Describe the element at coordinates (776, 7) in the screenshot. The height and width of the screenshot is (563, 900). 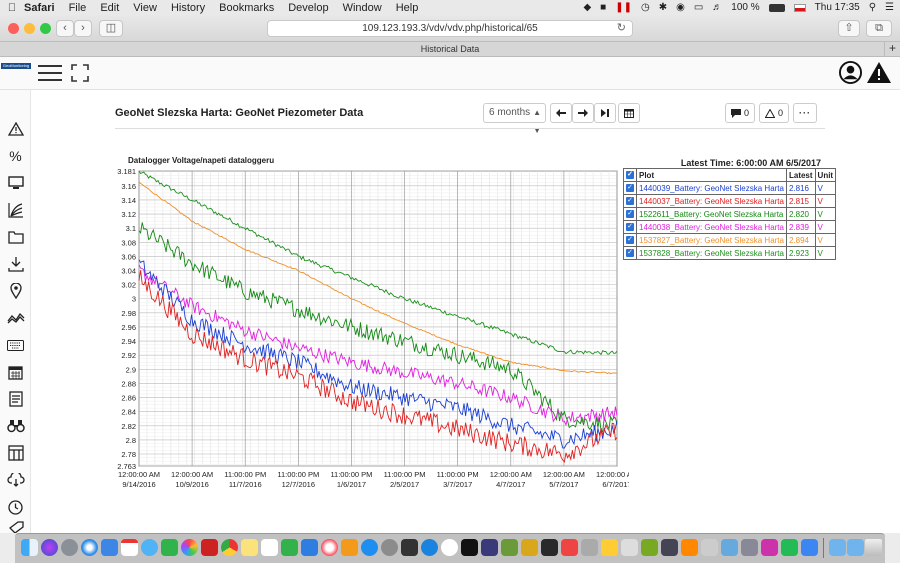
I see `battery-icon` at that location.